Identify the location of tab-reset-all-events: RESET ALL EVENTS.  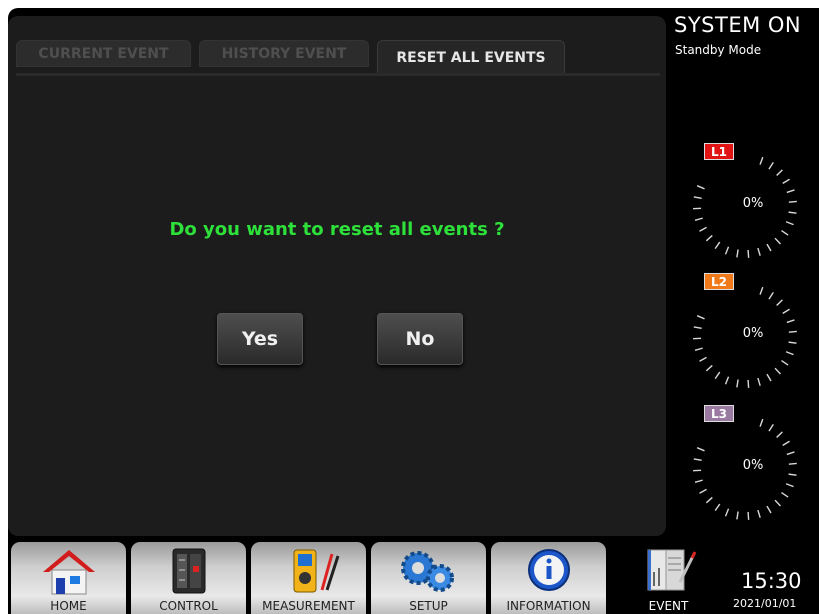
(471, 57).